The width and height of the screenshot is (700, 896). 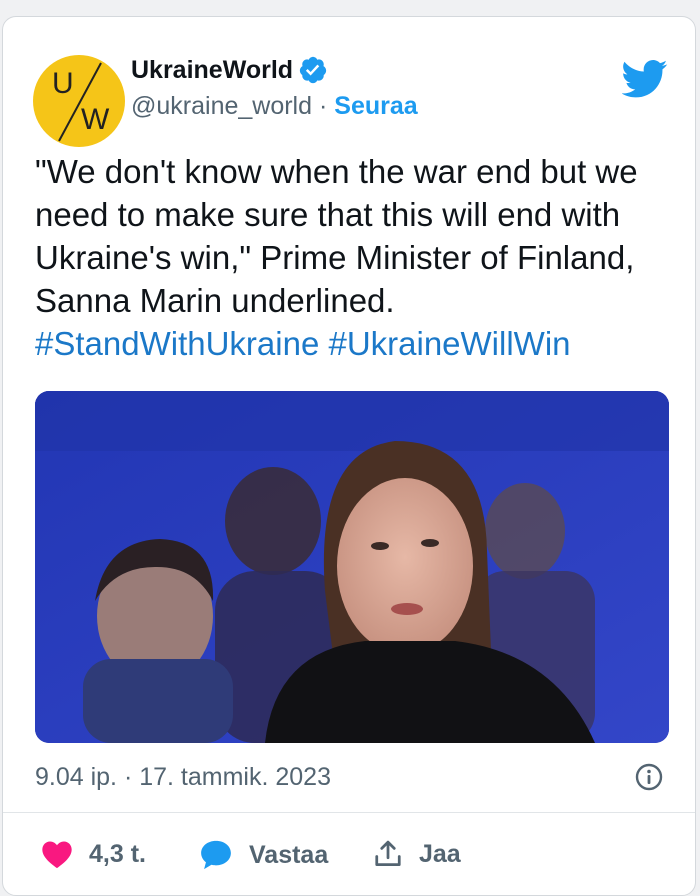 What do you see at coordinates (649, 777) in the screenshot?
I see `info-icon` at bounding box center [649, 777].